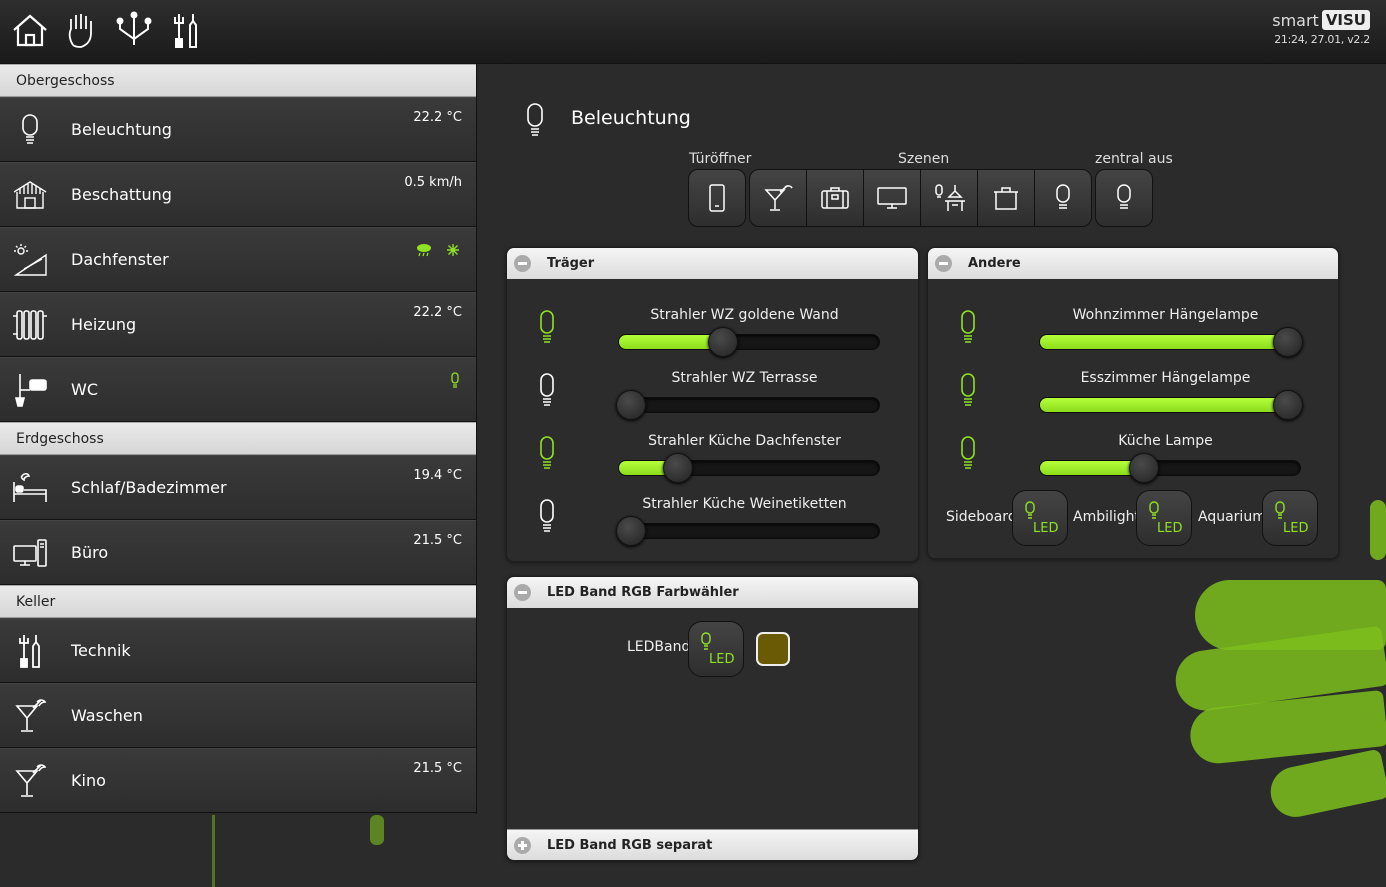 The width and height of the screenshot is (1386, 887). What do you see at coordinates (1165, 315) in the screenshot?
I see `slider-label: Wohnzimmer Hängelampe` at bounding box center [1165, 315].